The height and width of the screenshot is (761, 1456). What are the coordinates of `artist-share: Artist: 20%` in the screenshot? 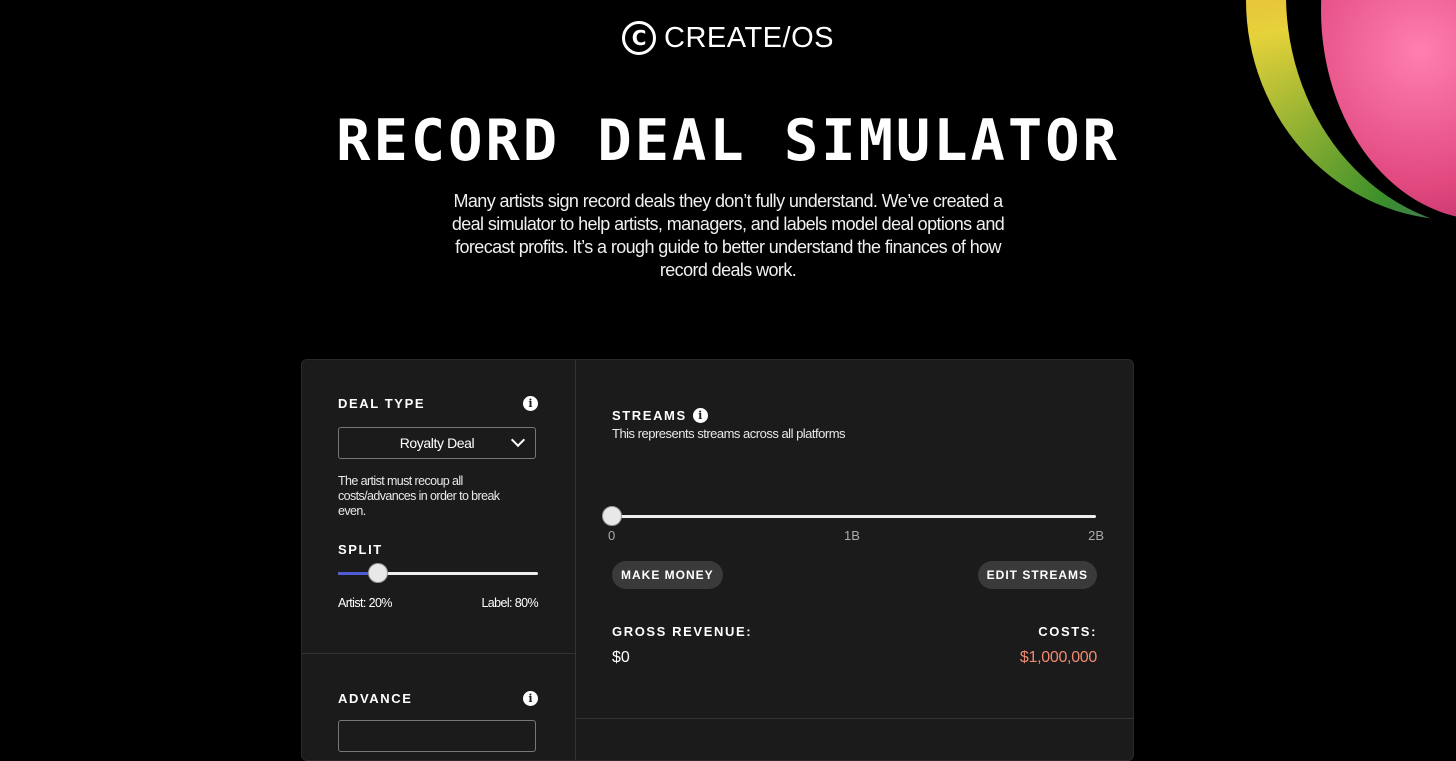 It's located at (365, 603).